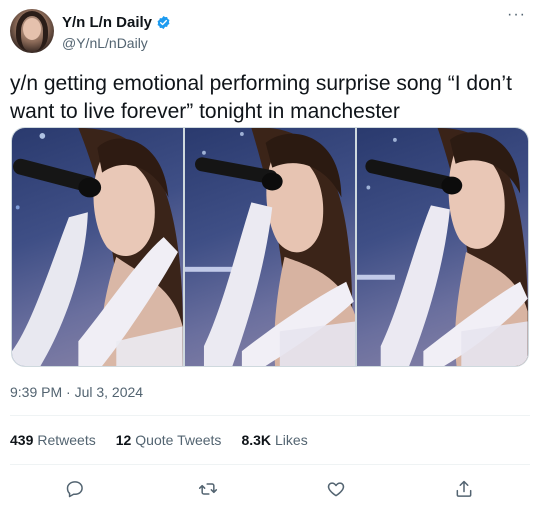 The height and width of the screenshot is (520, 540). I want to click on author-name-row: Y/n L/n Daily, so click(116, 22).